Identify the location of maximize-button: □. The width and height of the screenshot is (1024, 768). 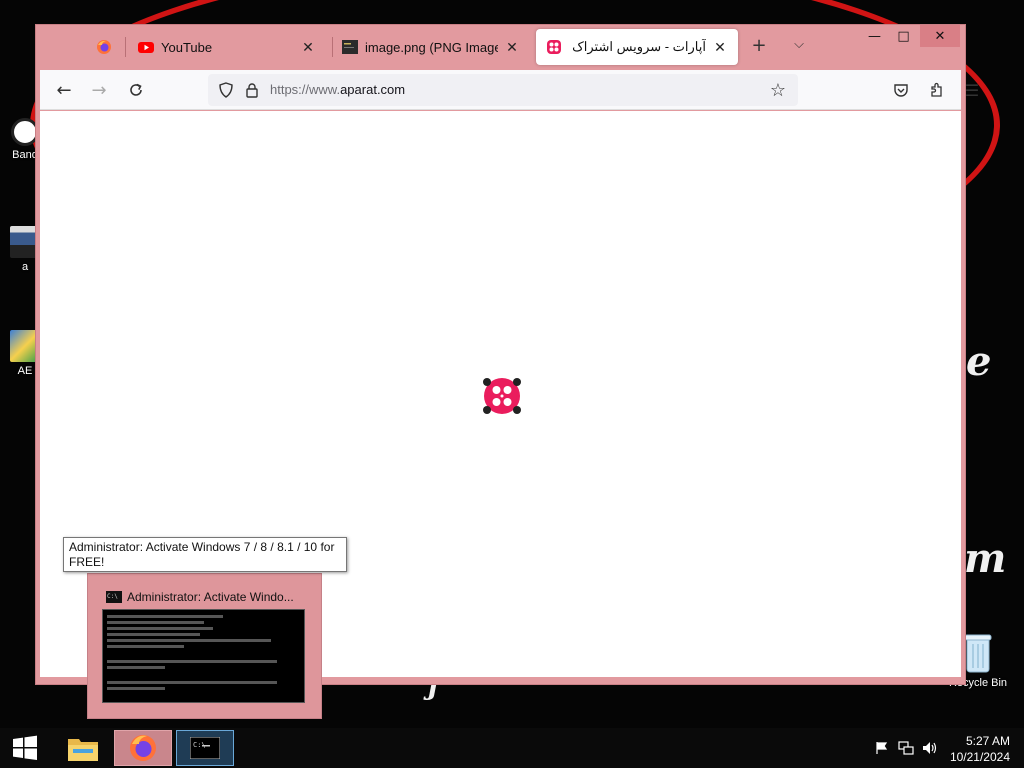
(903, 36).